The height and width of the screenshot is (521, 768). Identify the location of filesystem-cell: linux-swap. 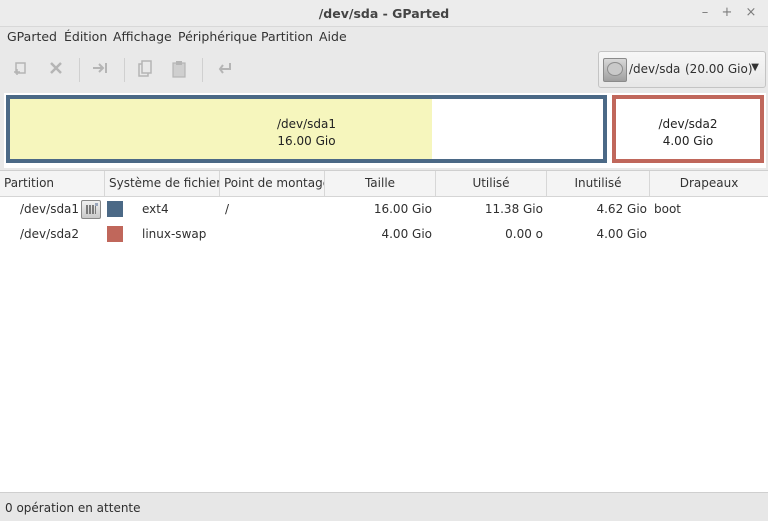
(174, 234).